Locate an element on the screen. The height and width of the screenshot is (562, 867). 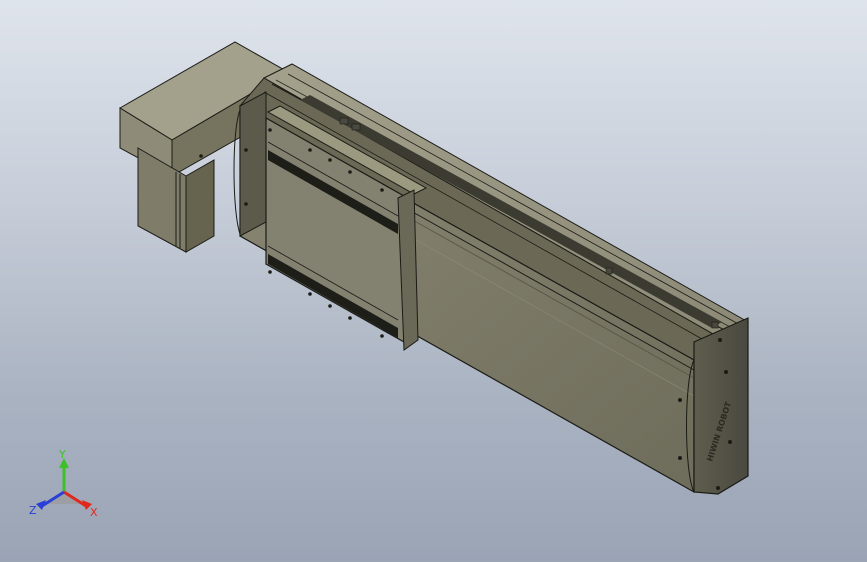
z-axis-label: Z is located at coordinates (33, 510).